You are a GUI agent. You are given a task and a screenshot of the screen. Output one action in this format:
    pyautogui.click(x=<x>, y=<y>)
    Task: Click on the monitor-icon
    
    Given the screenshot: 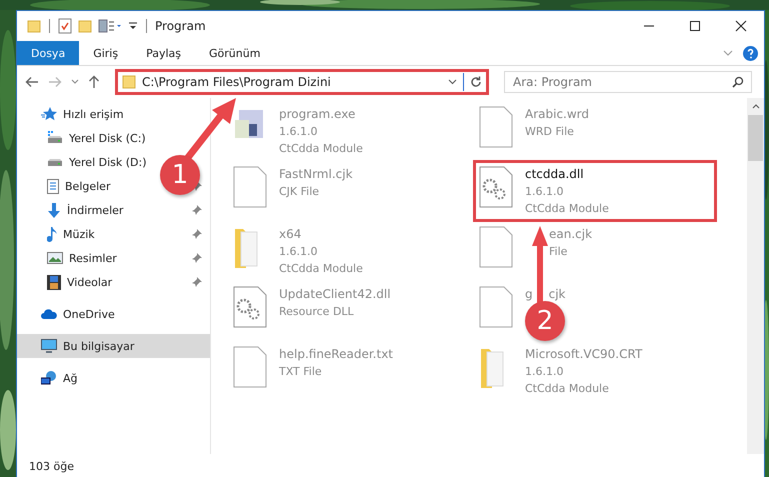 What is the action you would take?
    pyautogui.click(x=49, y=346)
    